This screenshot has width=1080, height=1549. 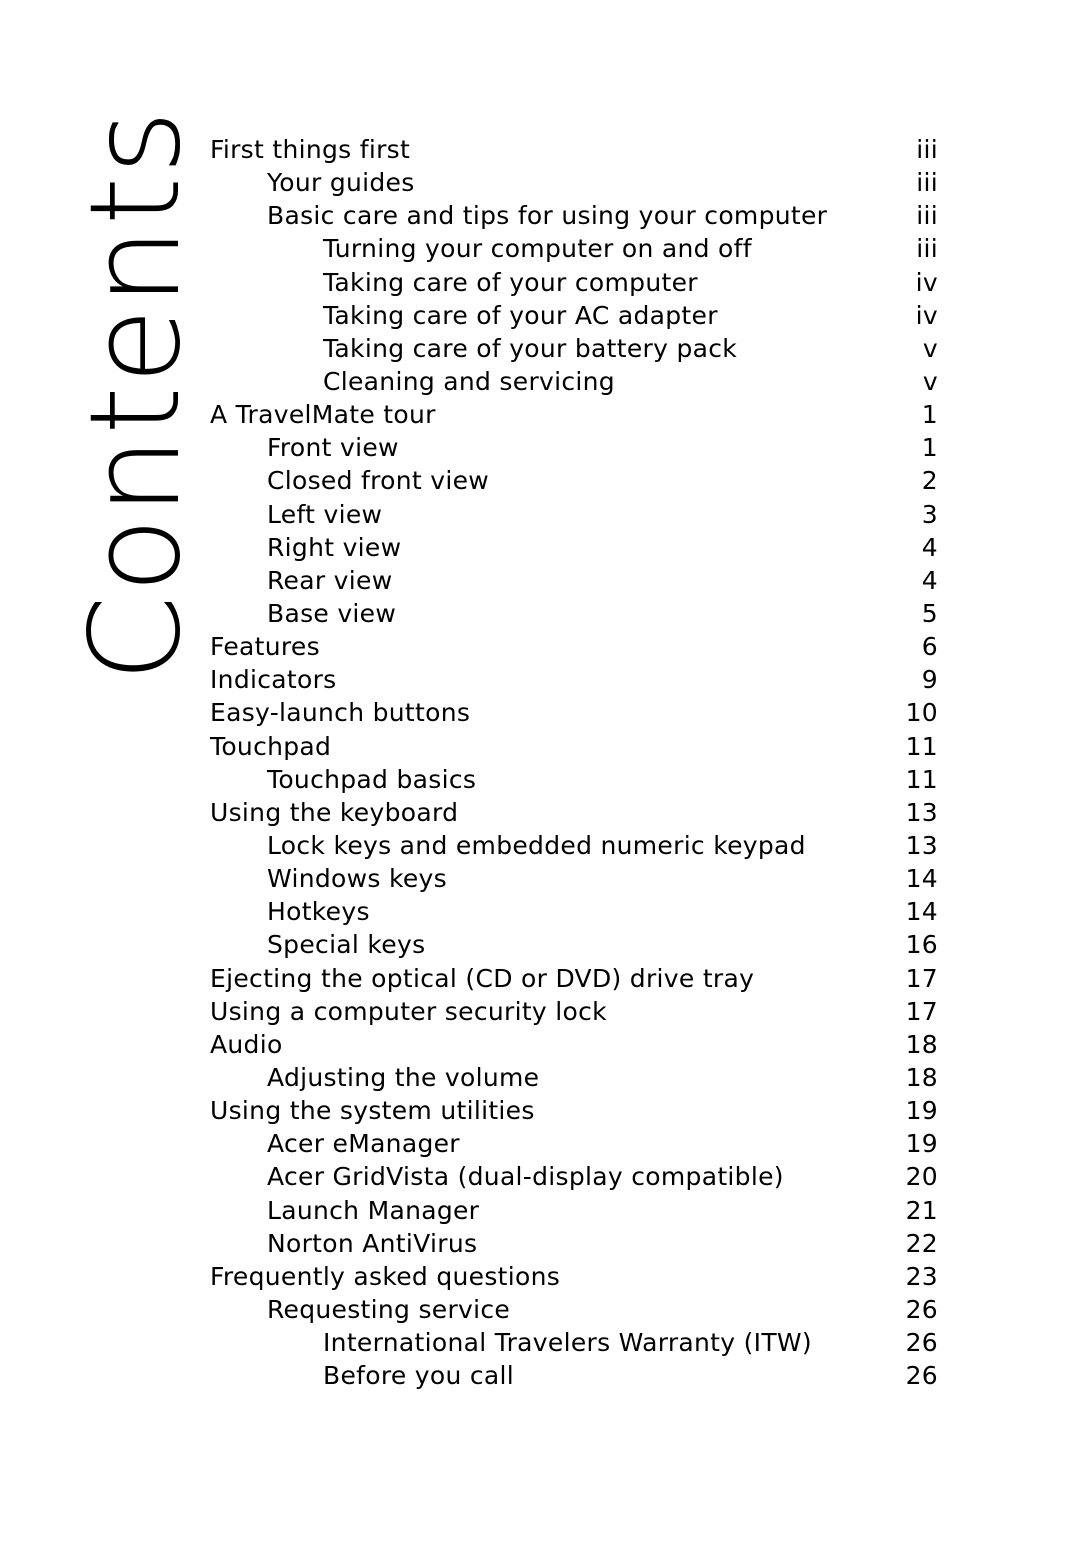 I want to click on toc-entry-label: Norton AntiVirus, so click(x=372, y=1243).